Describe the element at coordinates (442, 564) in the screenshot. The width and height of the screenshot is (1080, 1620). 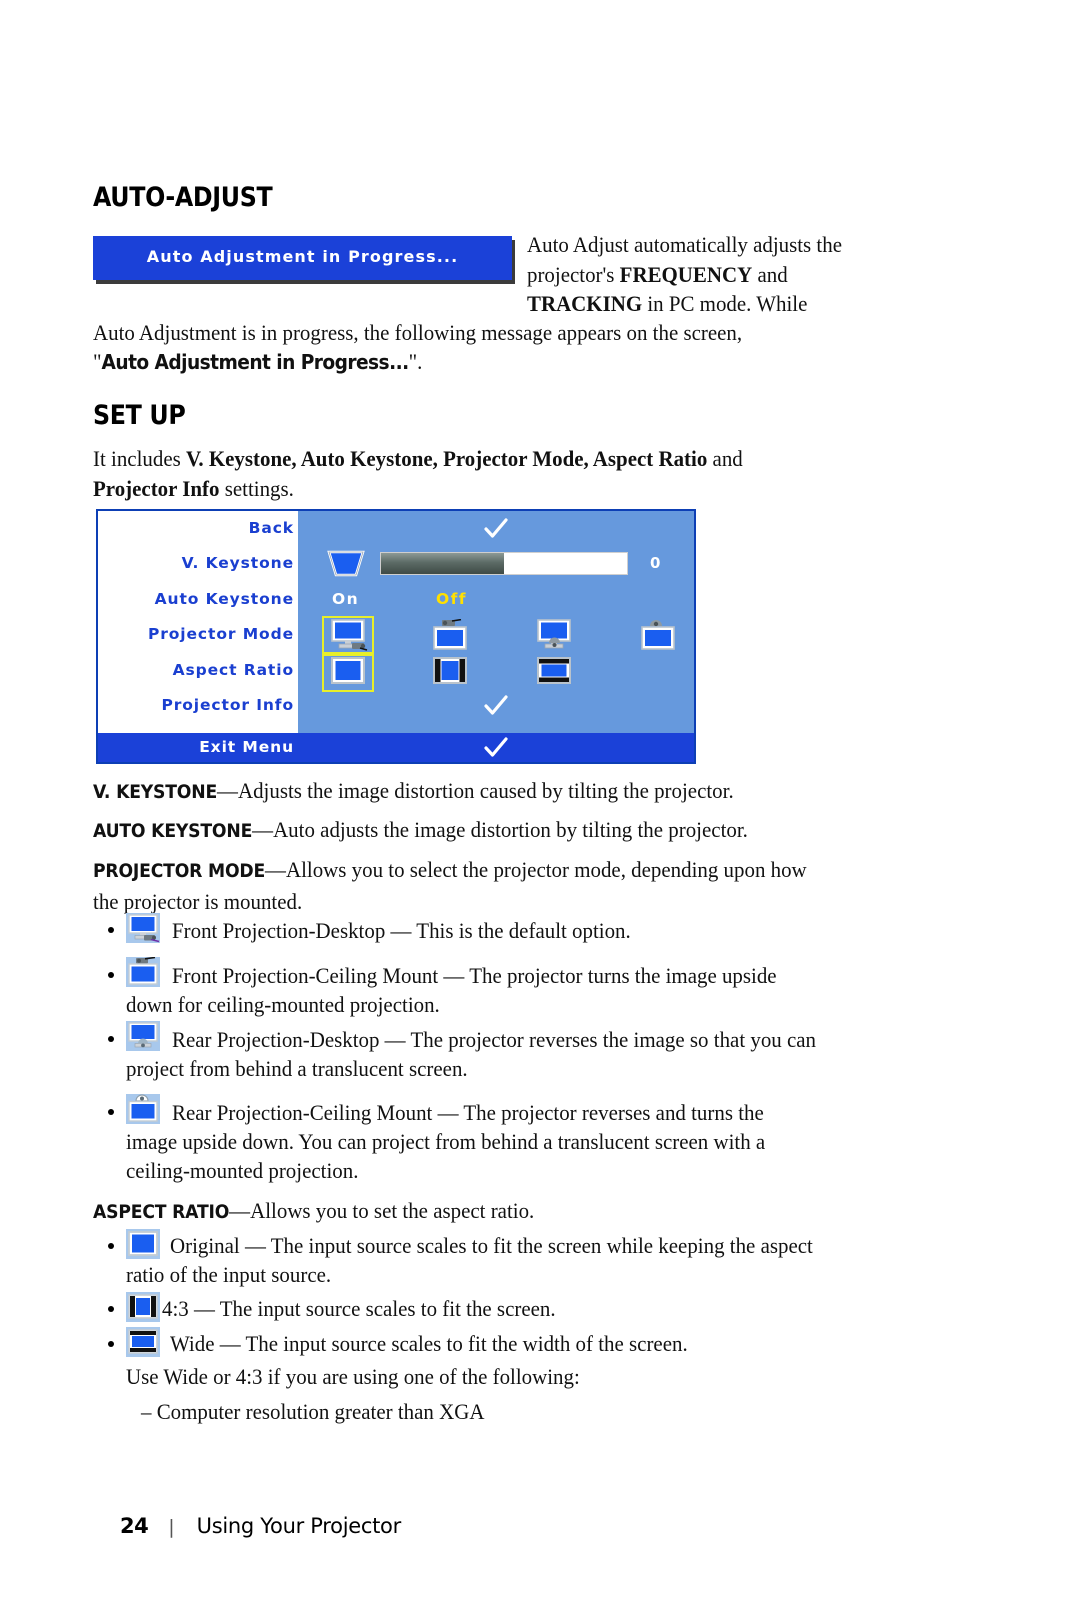
I see `v-keystone-slider-fill` at that location.